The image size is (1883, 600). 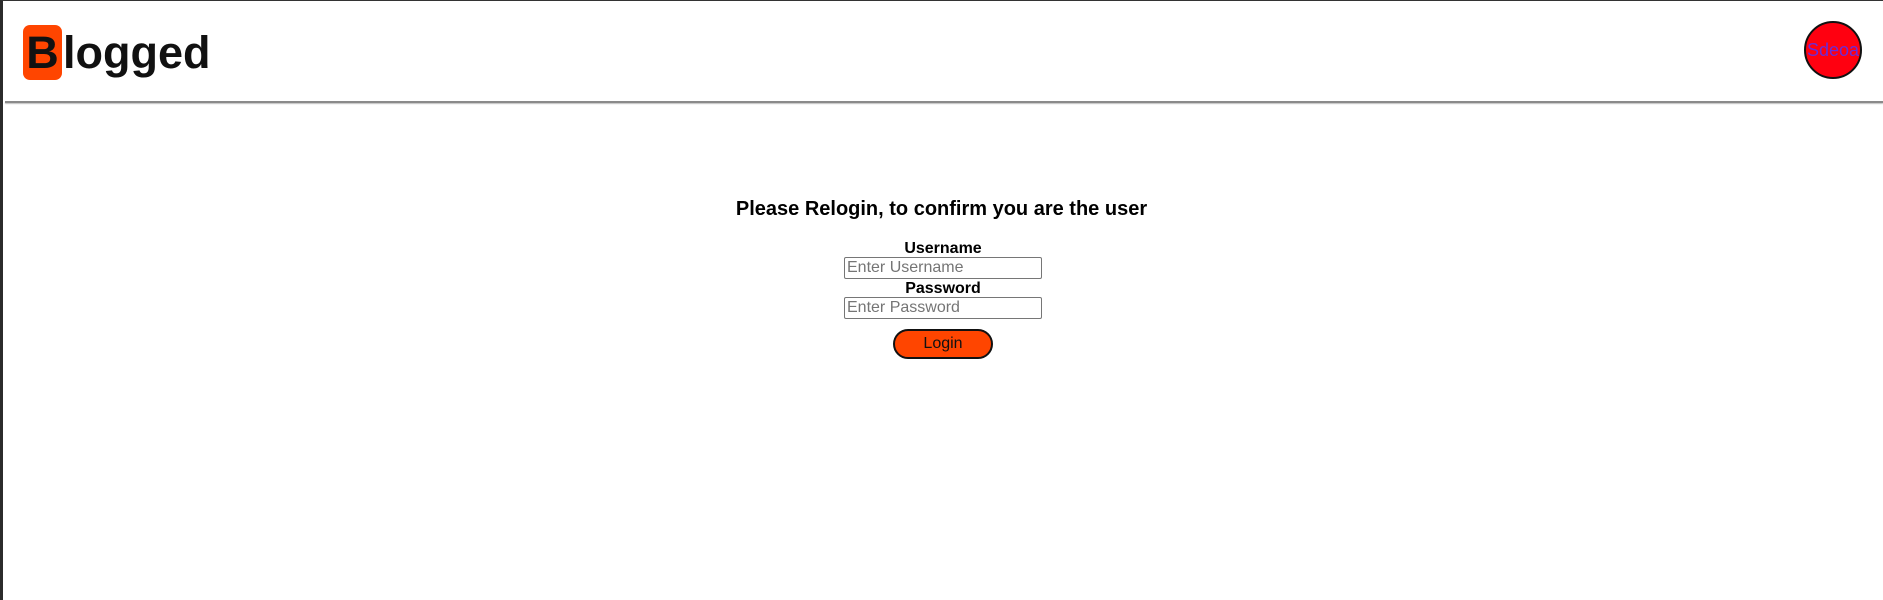 What do you see at coordinates (943, 308) in the screenshot?
I see `password-input` at bounding box center [943, 308].